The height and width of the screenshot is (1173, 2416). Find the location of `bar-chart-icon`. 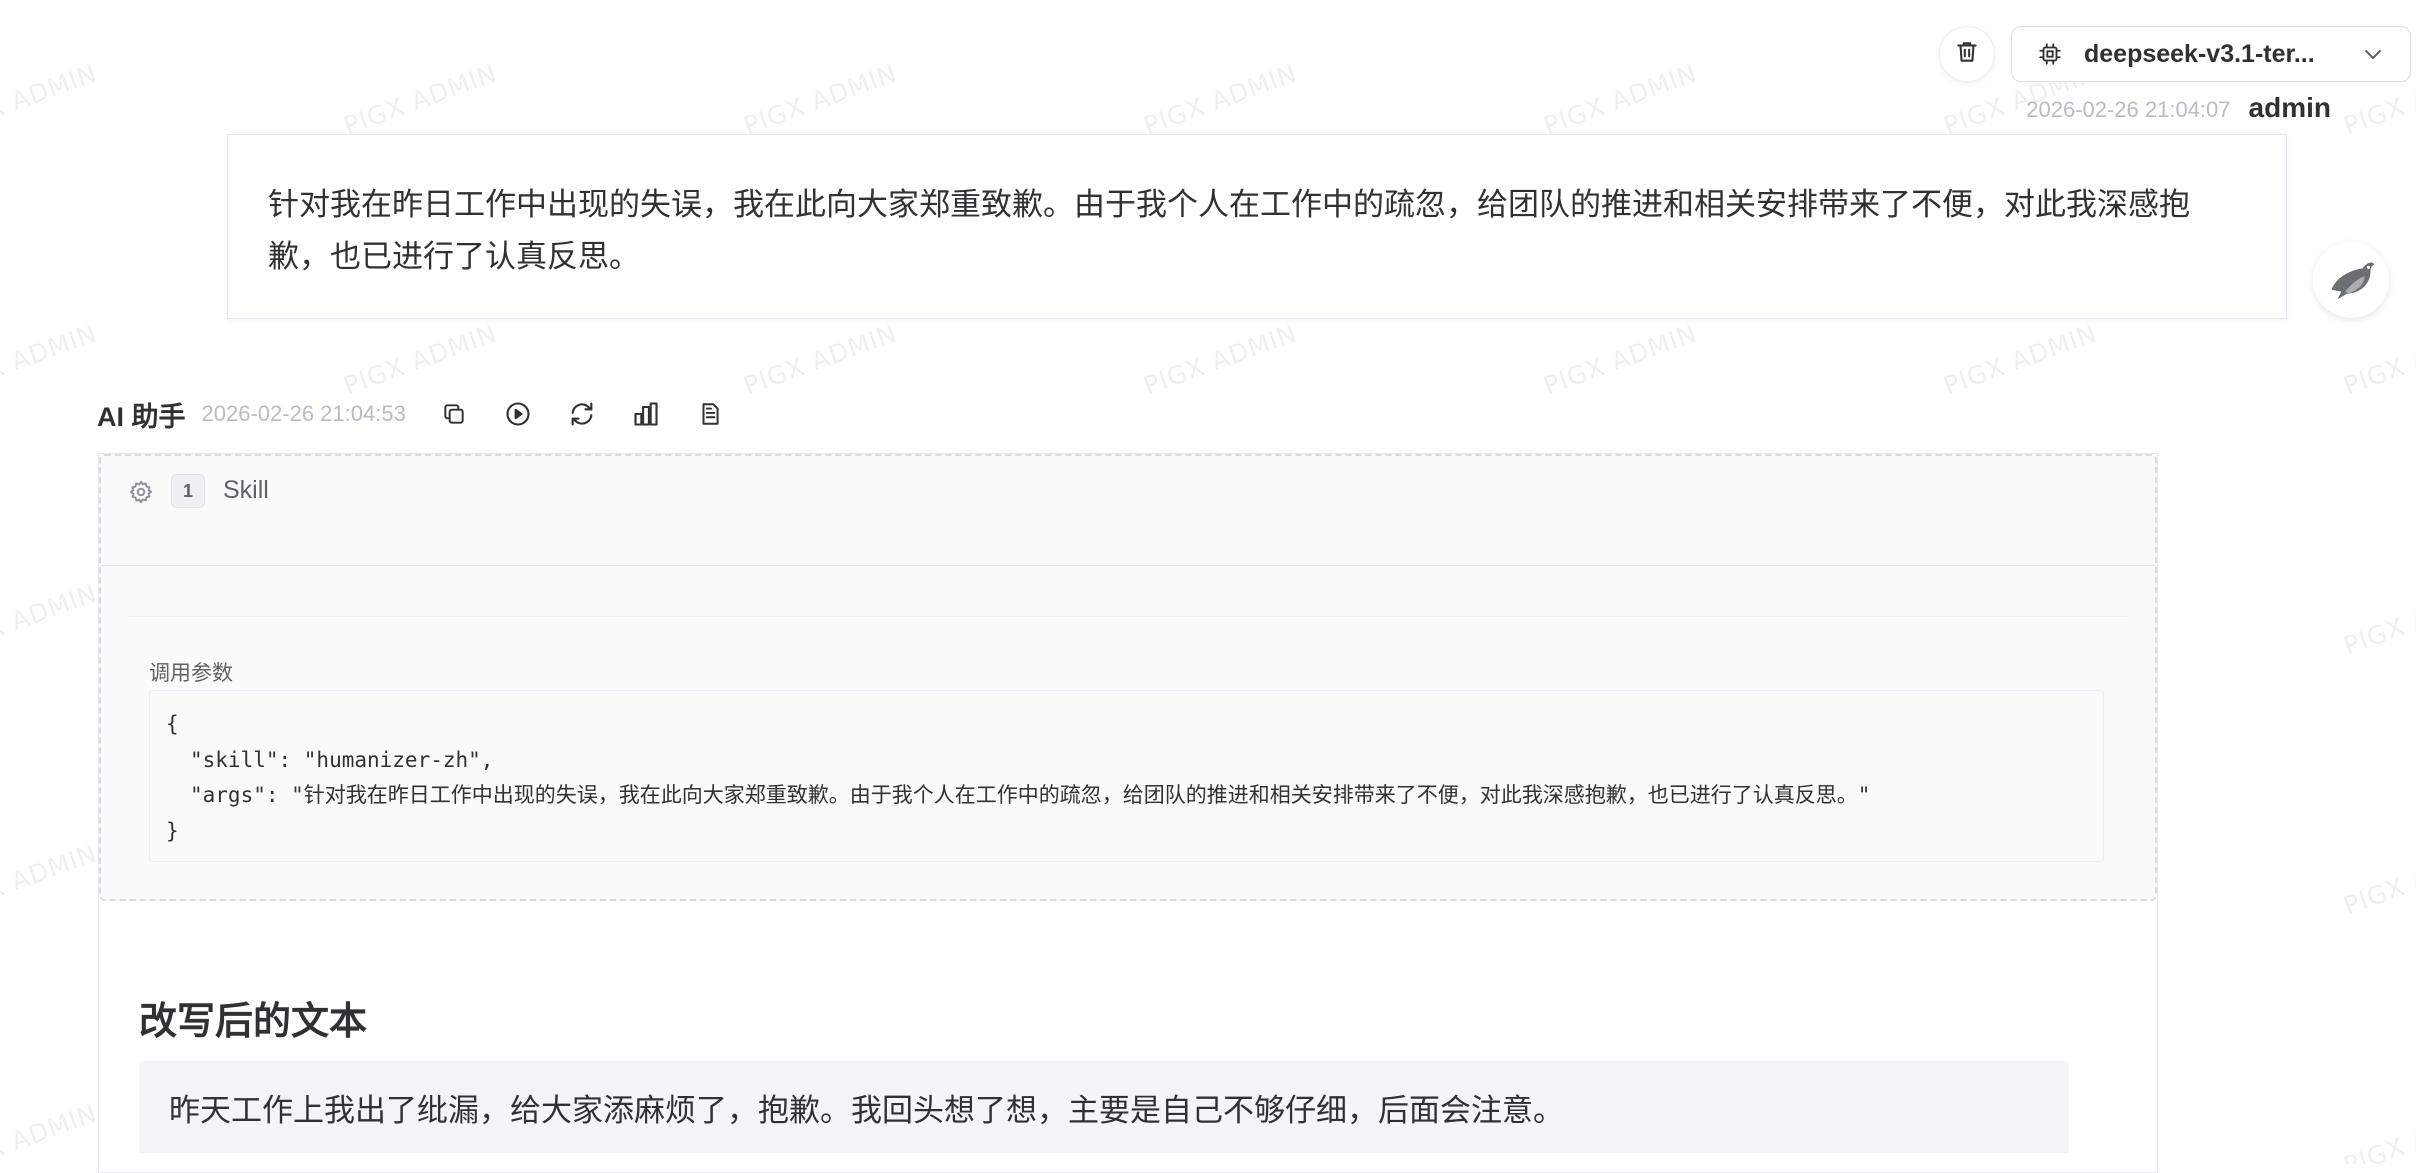

bar-chart-icon is located at coordinates (646, 414).